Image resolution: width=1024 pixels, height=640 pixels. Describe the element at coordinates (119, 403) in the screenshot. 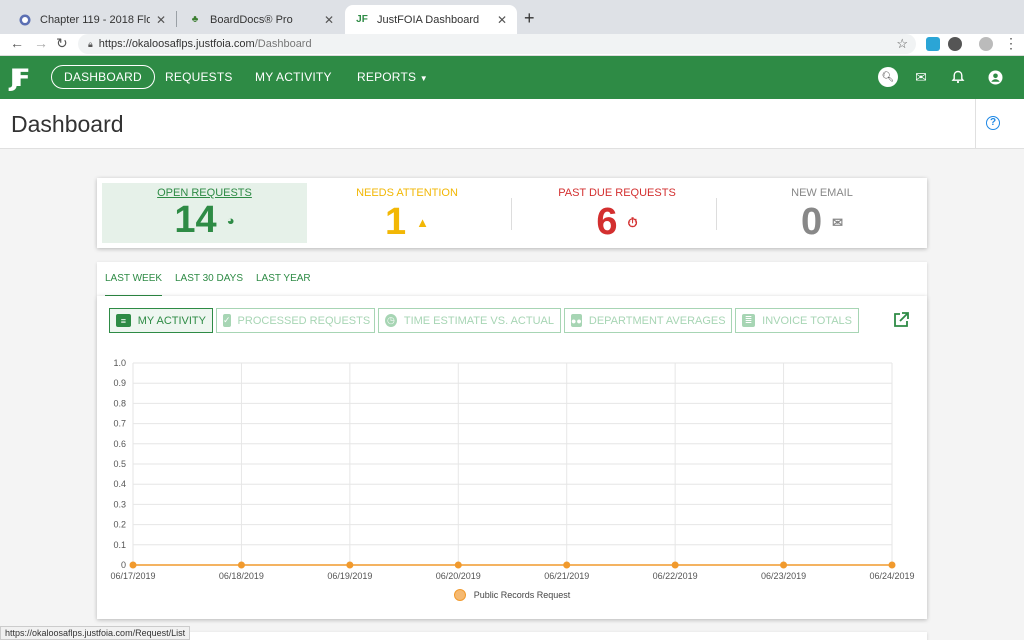

I see `y-tick-label: 0.8` at that location.